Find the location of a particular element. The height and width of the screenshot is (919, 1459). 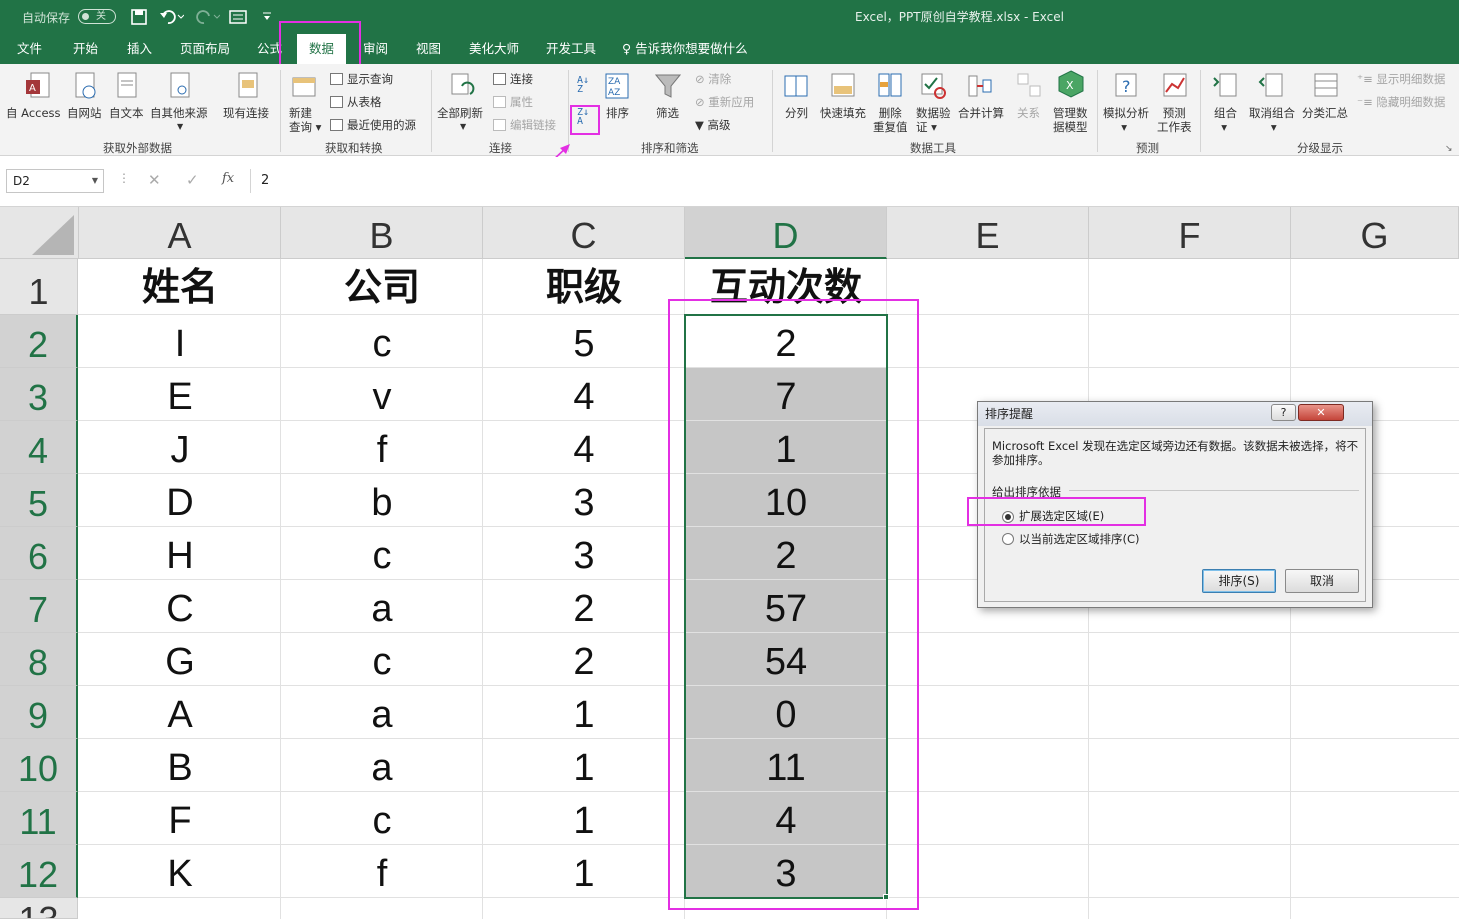

cell: I is located at coordinates (180, 344).